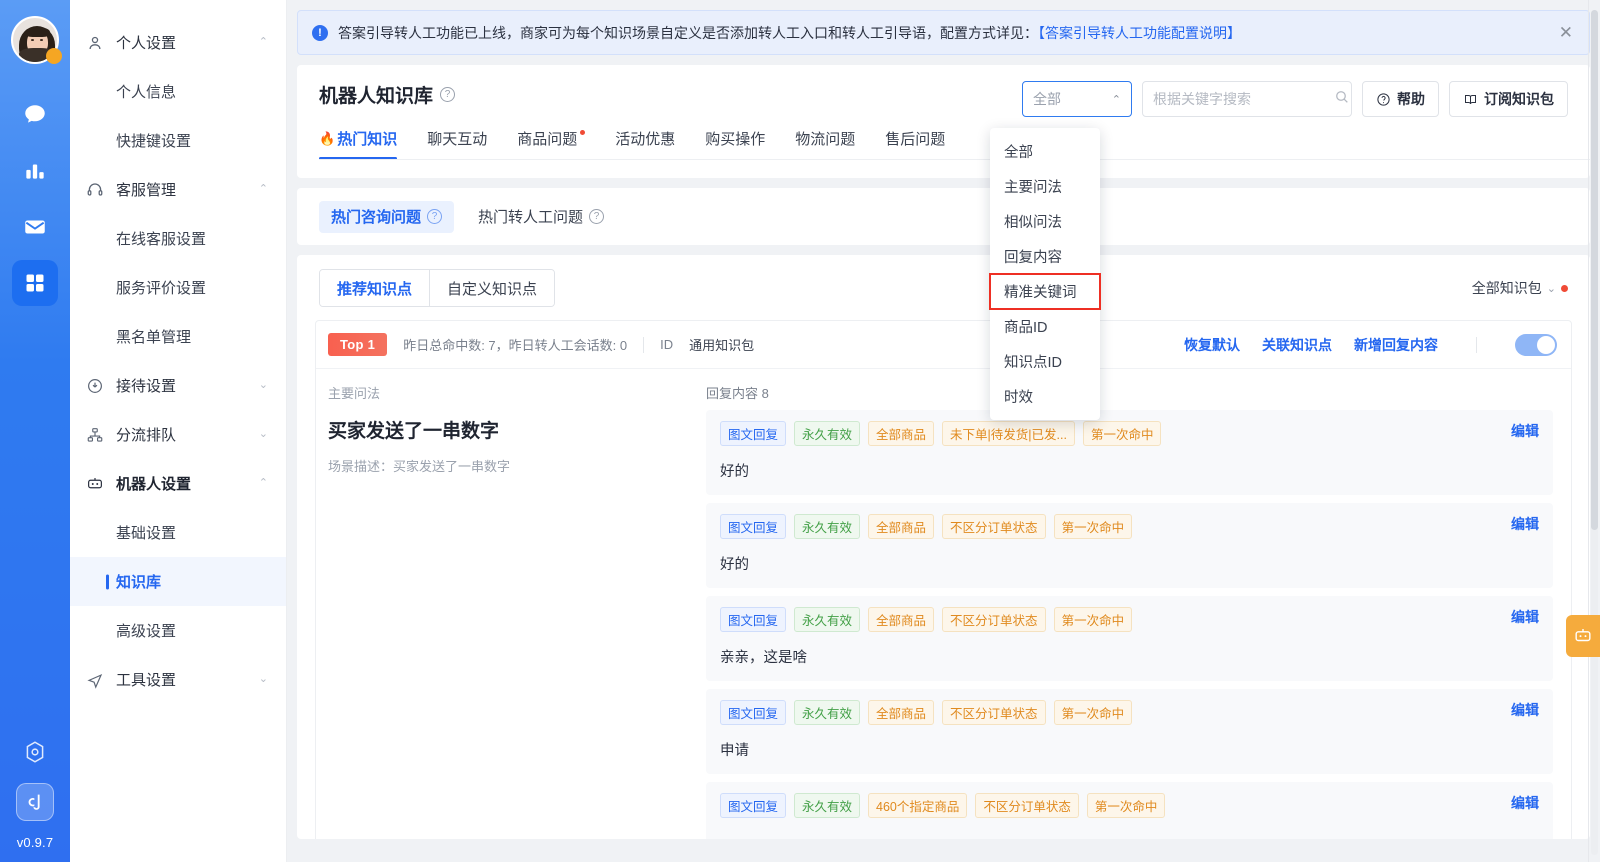 The width and height of the screenshot is (1600, 862). Describe the element at coordinates (915, 139) in the screenshot. I see `tab-label: 售后问题` at that location.